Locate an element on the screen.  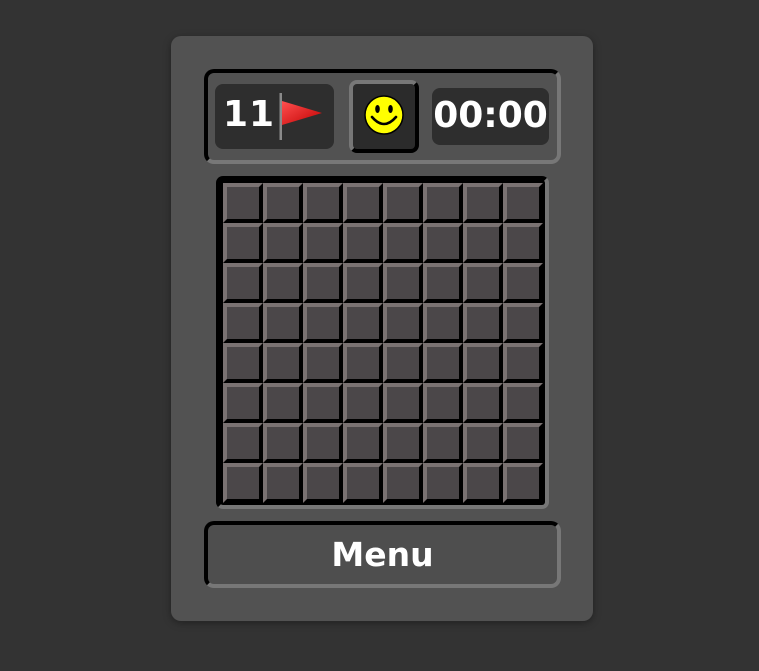
reset-face-button is located at coordinates (384, 116).